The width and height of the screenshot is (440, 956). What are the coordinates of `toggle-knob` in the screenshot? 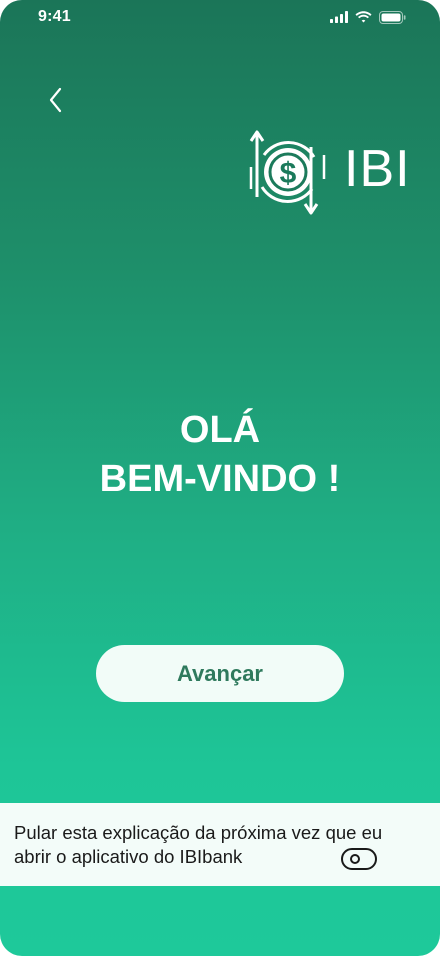 It's located at (355, 859).